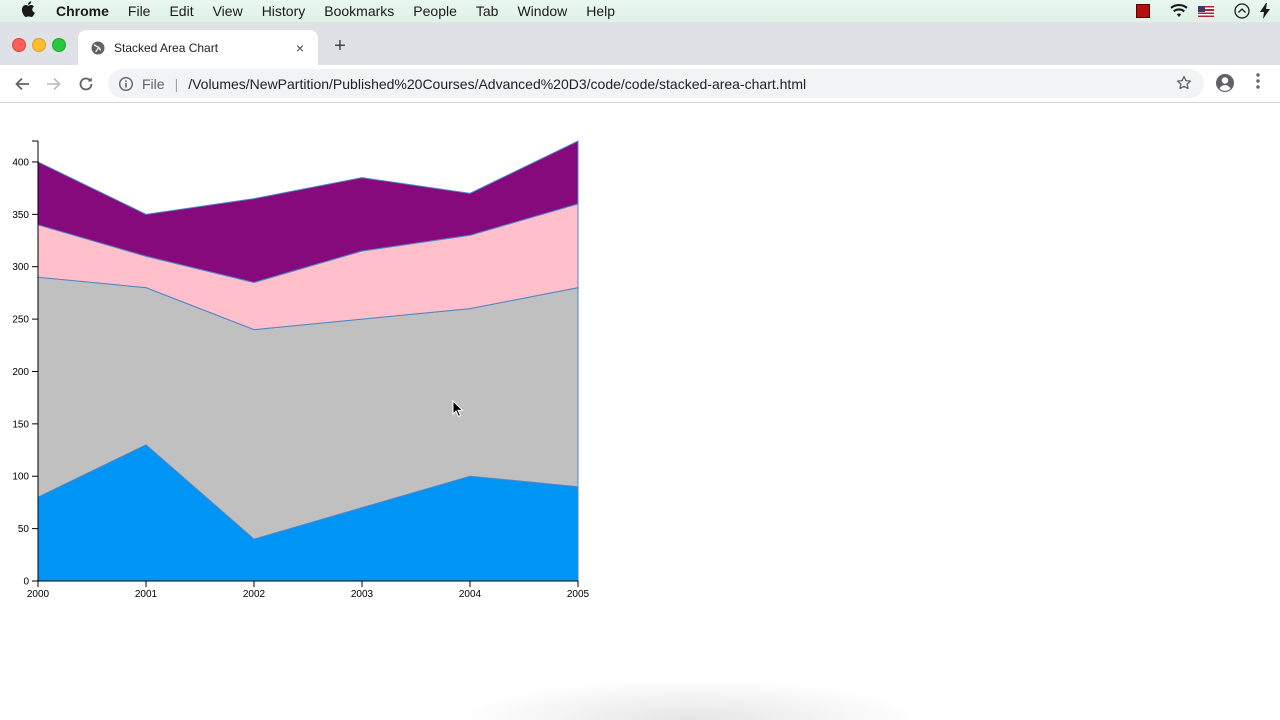 The width and height of the screenshot is (1280, 720). What do you see at coordinates (254, 594) in the screenshot?
I see `x-tick-label: 2002` at bounding box center [254, 594].